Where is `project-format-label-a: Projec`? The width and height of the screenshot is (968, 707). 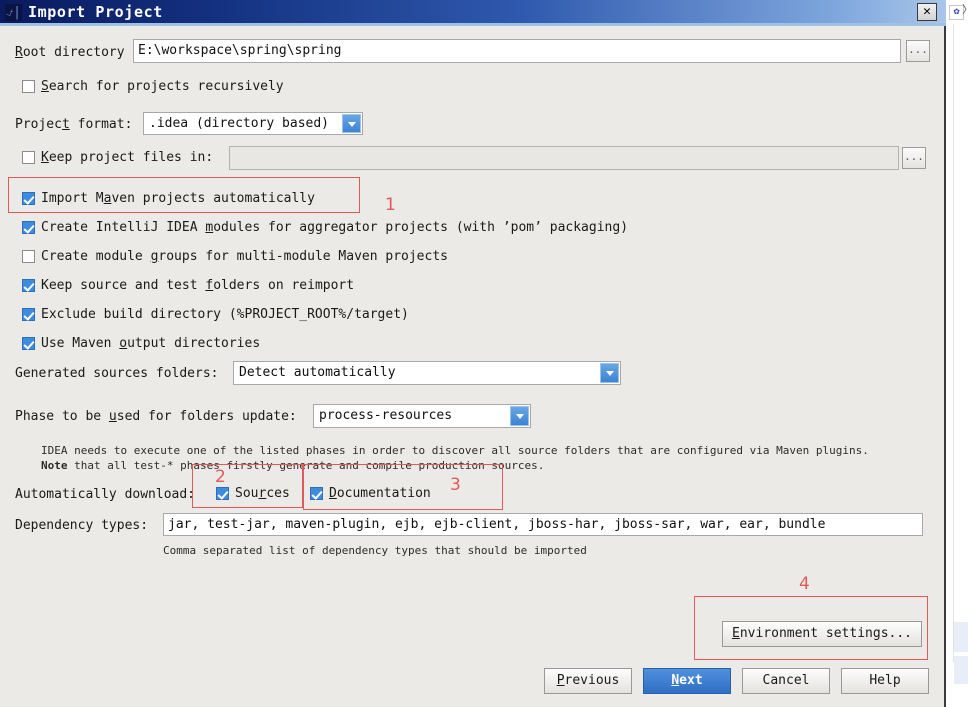
project-format-label-a: Projec is located at coordinates (38, 124).